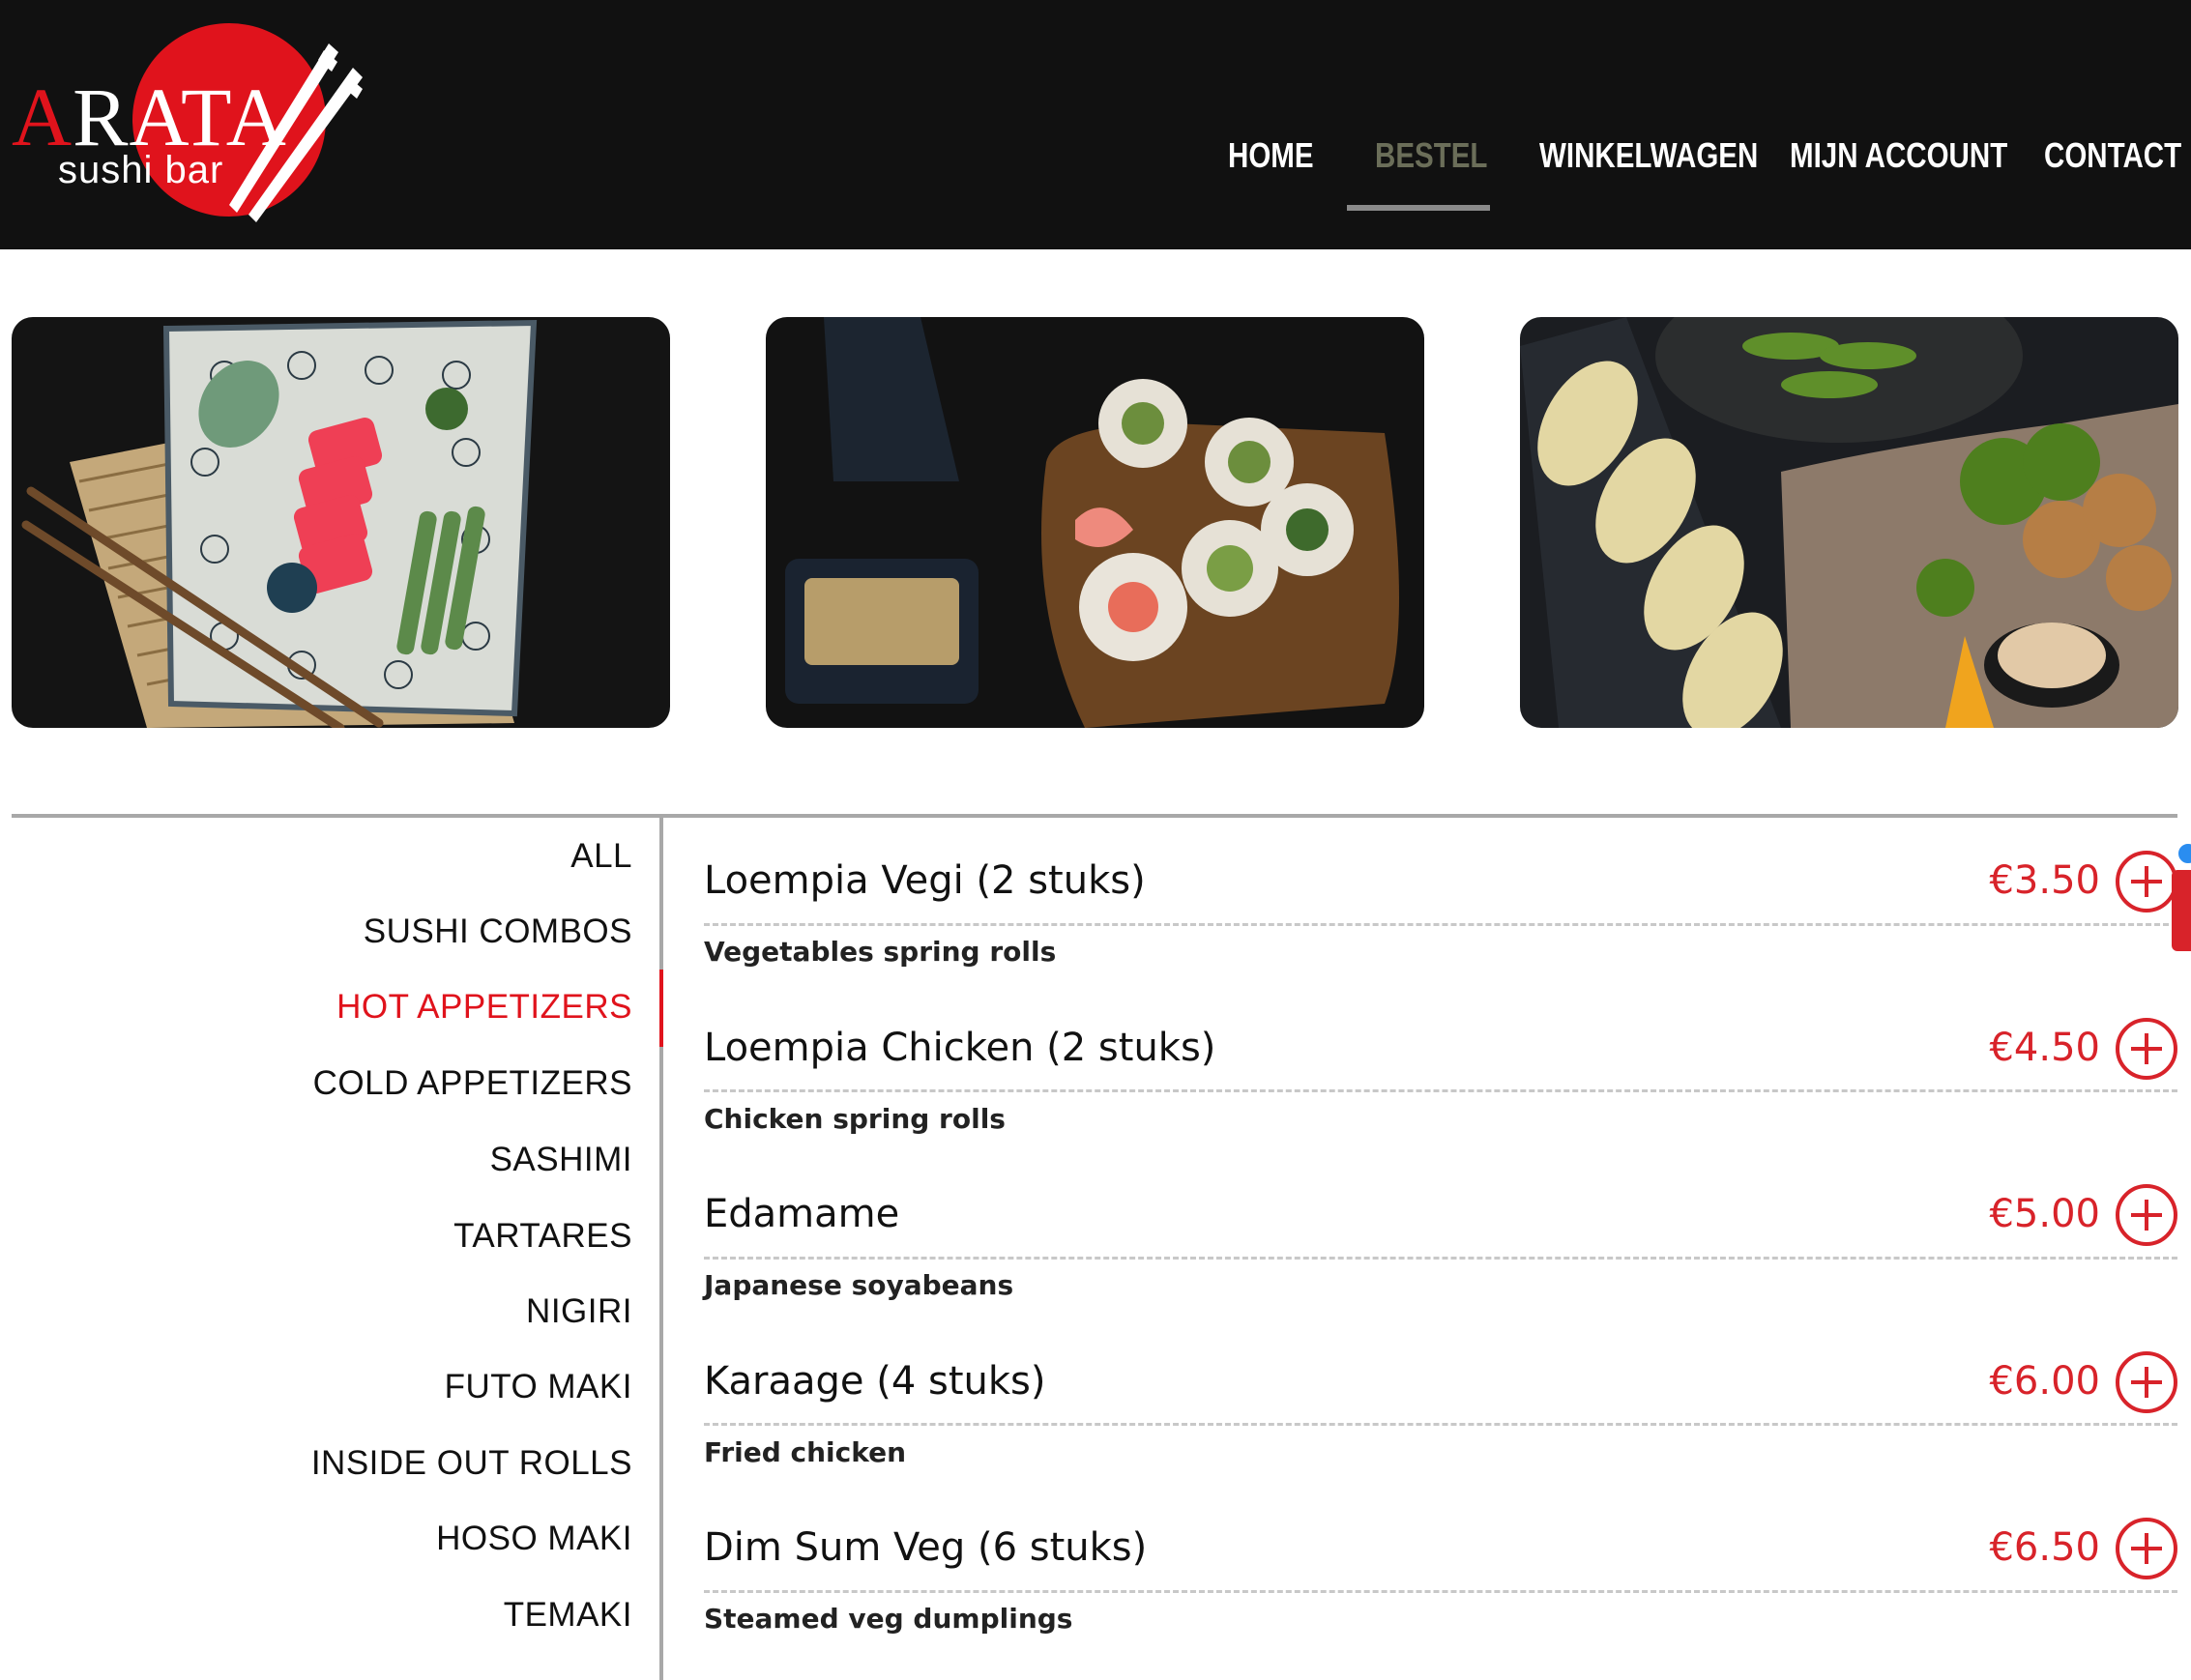 The image size is (2191, 1680). What do you see at coordinates (960, 1048) in the screenshot?
I see `item-name: Loempia Chicken (2 stuks)` at bounding box center [960, 1048].